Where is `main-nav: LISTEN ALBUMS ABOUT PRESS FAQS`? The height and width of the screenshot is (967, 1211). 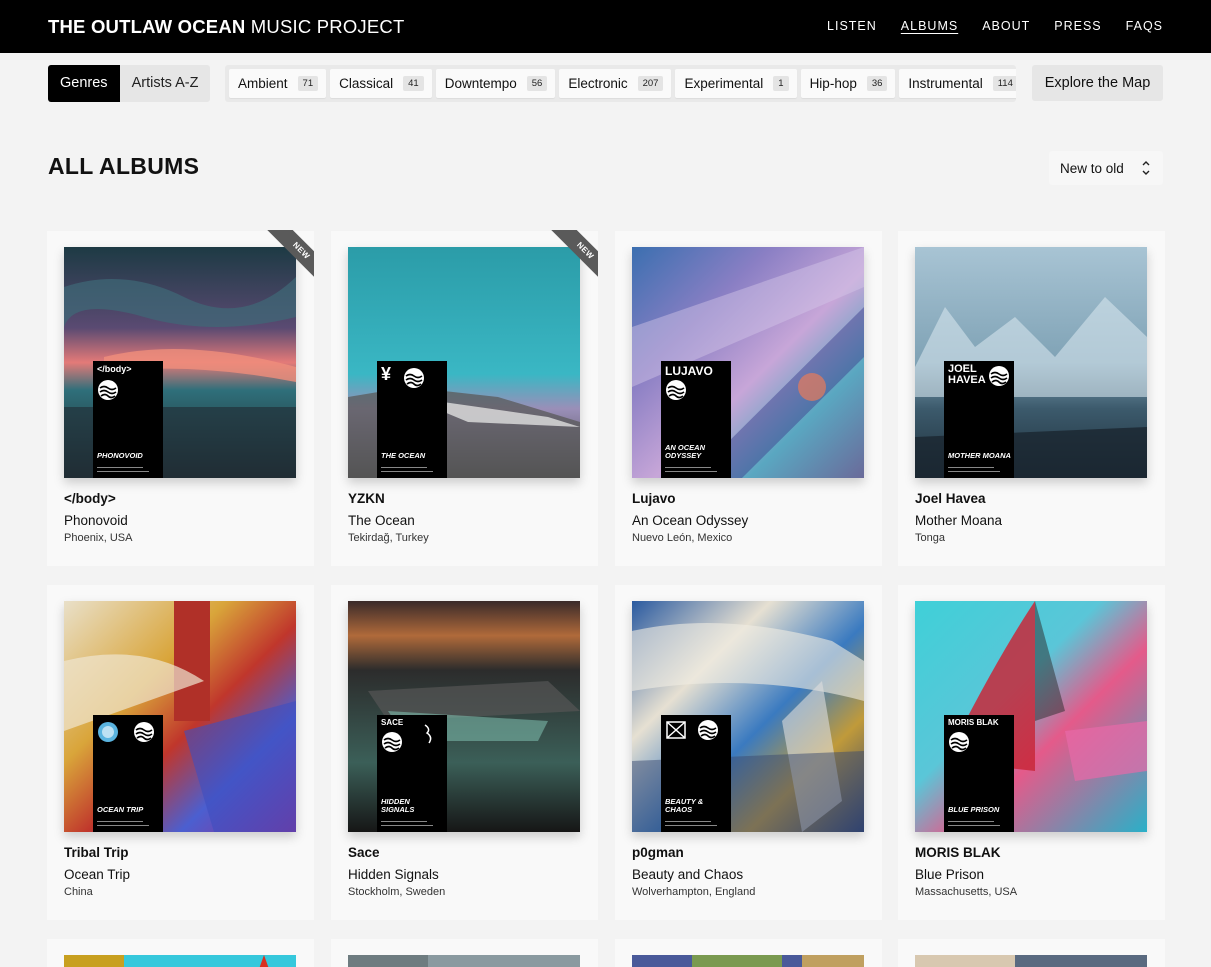 main-nav: LISTEN ALBUMS ABOUT PRESS FAQS is located at coordinates (995, 26).